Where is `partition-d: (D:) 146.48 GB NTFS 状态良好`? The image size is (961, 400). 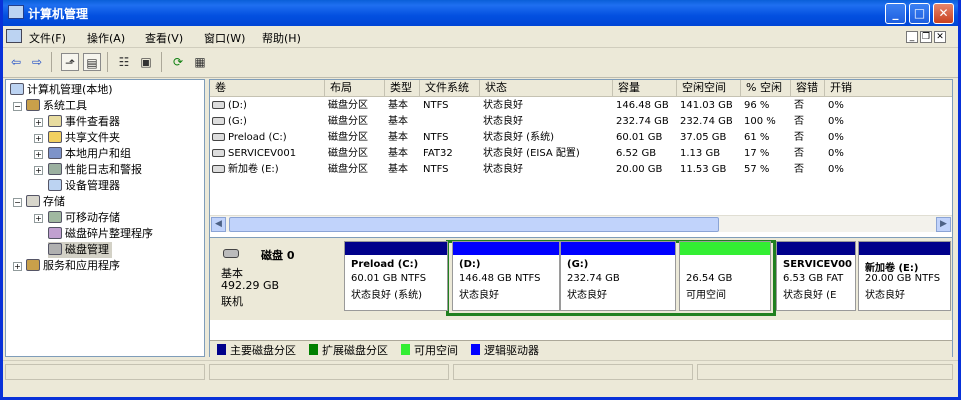 partition-d: (D:) 146.48 GB NTFS 状态良好 is located at coordinates (506, 276).